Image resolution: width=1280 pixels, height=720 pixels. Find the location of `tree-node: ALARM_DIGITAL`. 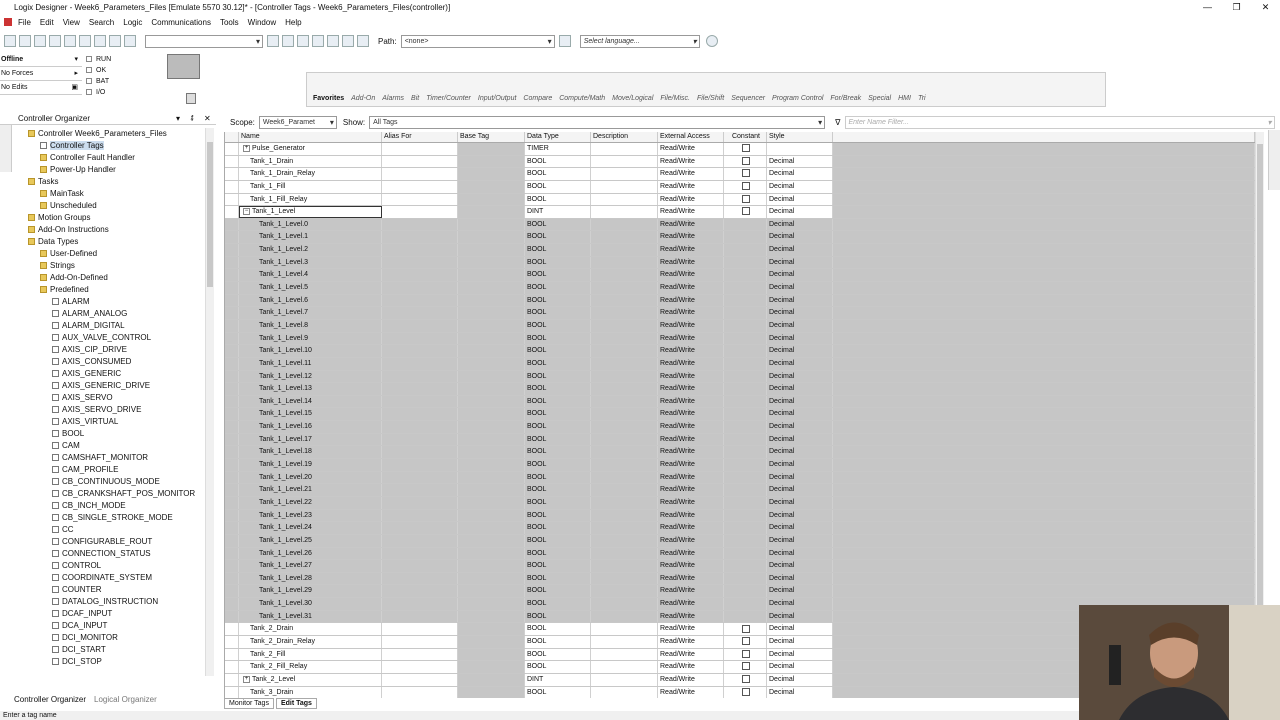

tree-node: ALARM_DIGITAL is located at coordinates (109, 326).